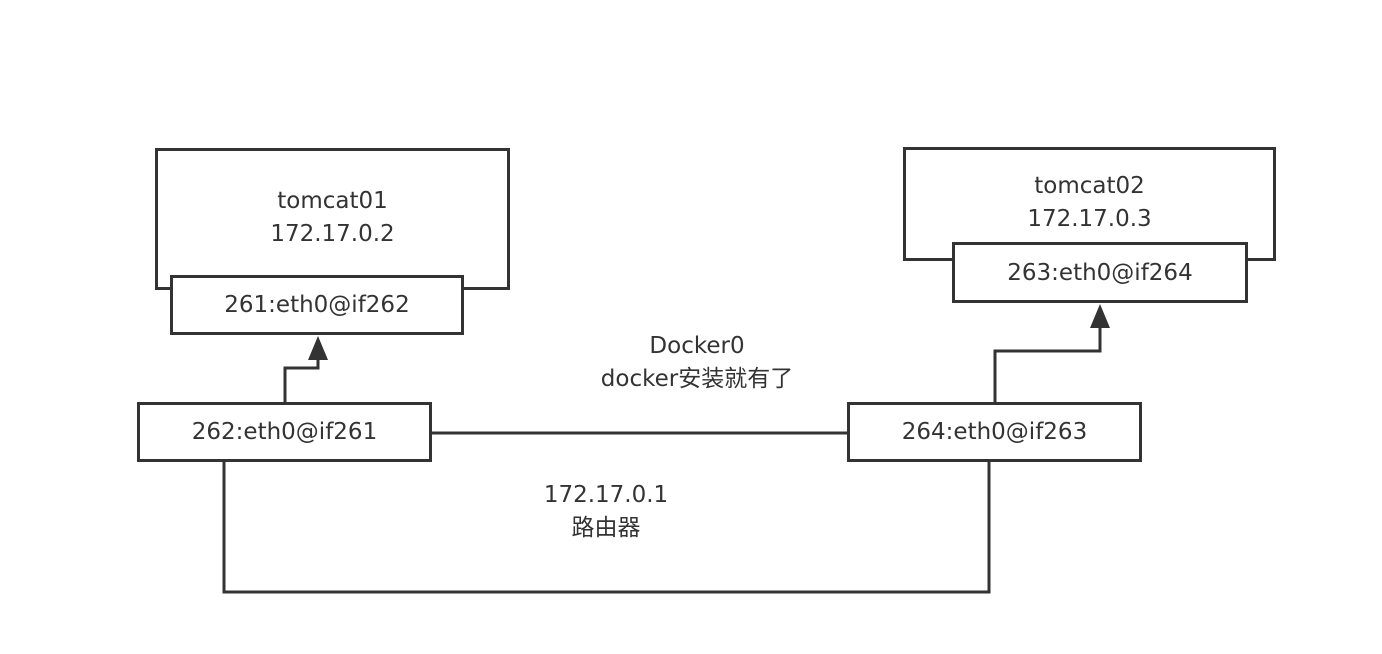 The width and height of the screenshot is (1382, 654). I want to click on container-tomcat01-interface-label: 261:eth0@if262, so click(317, 305).